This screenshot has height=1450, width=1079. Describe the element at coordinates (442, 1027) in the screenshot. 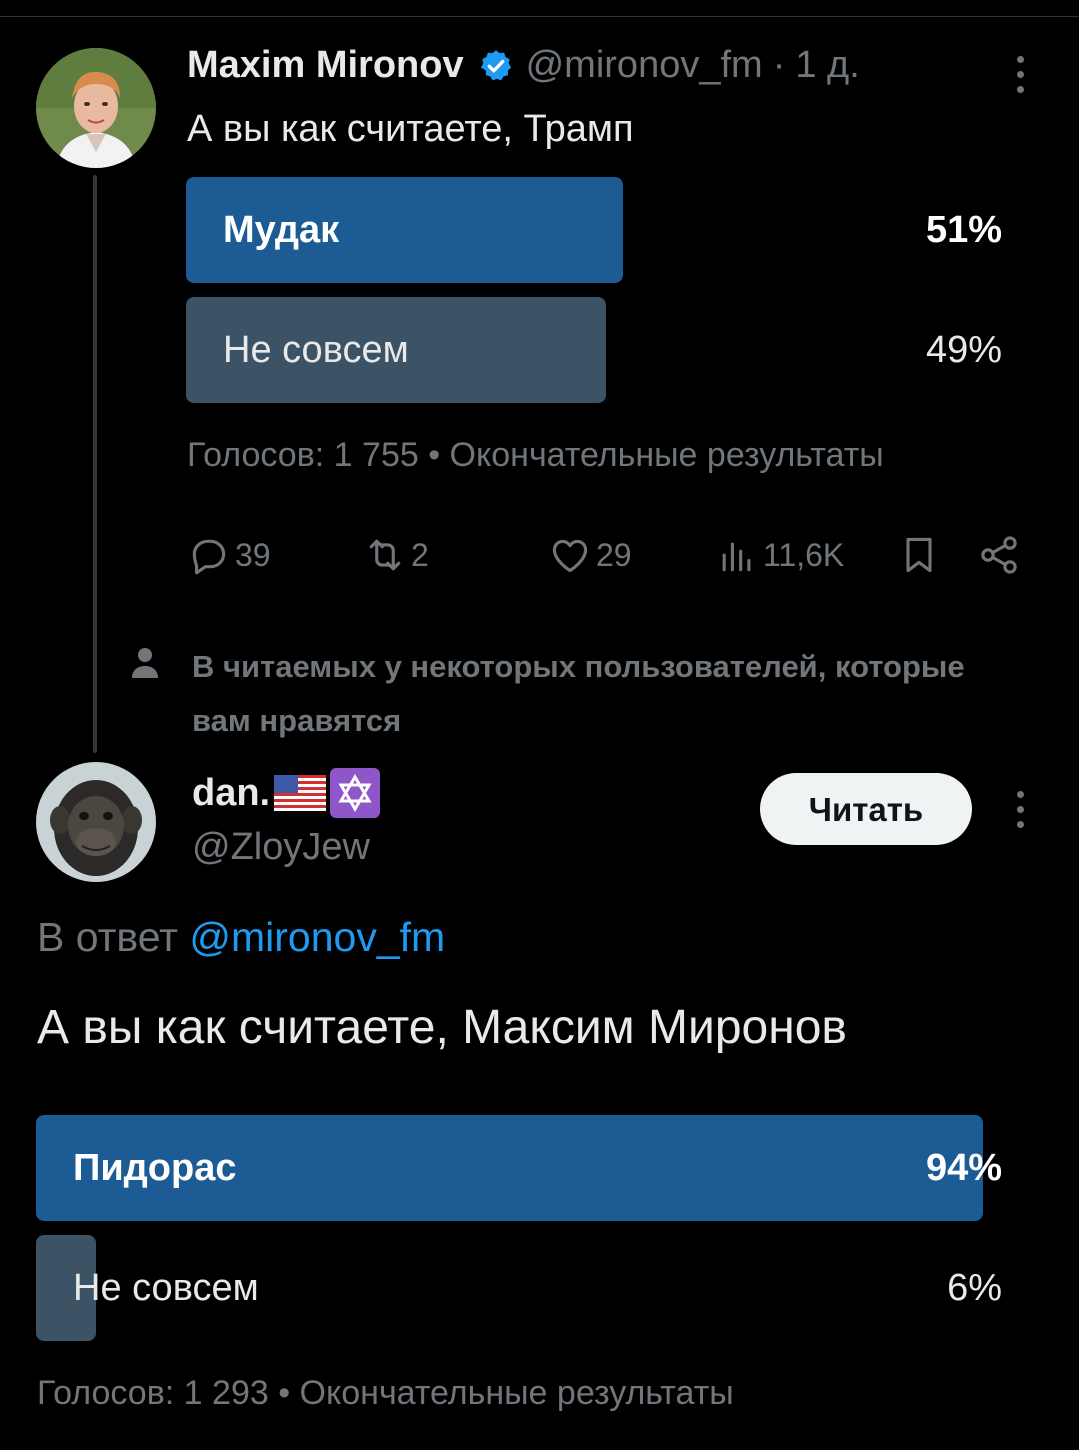

I see `tweet-text: А вы как считаете, Максим Миронов` at that location.